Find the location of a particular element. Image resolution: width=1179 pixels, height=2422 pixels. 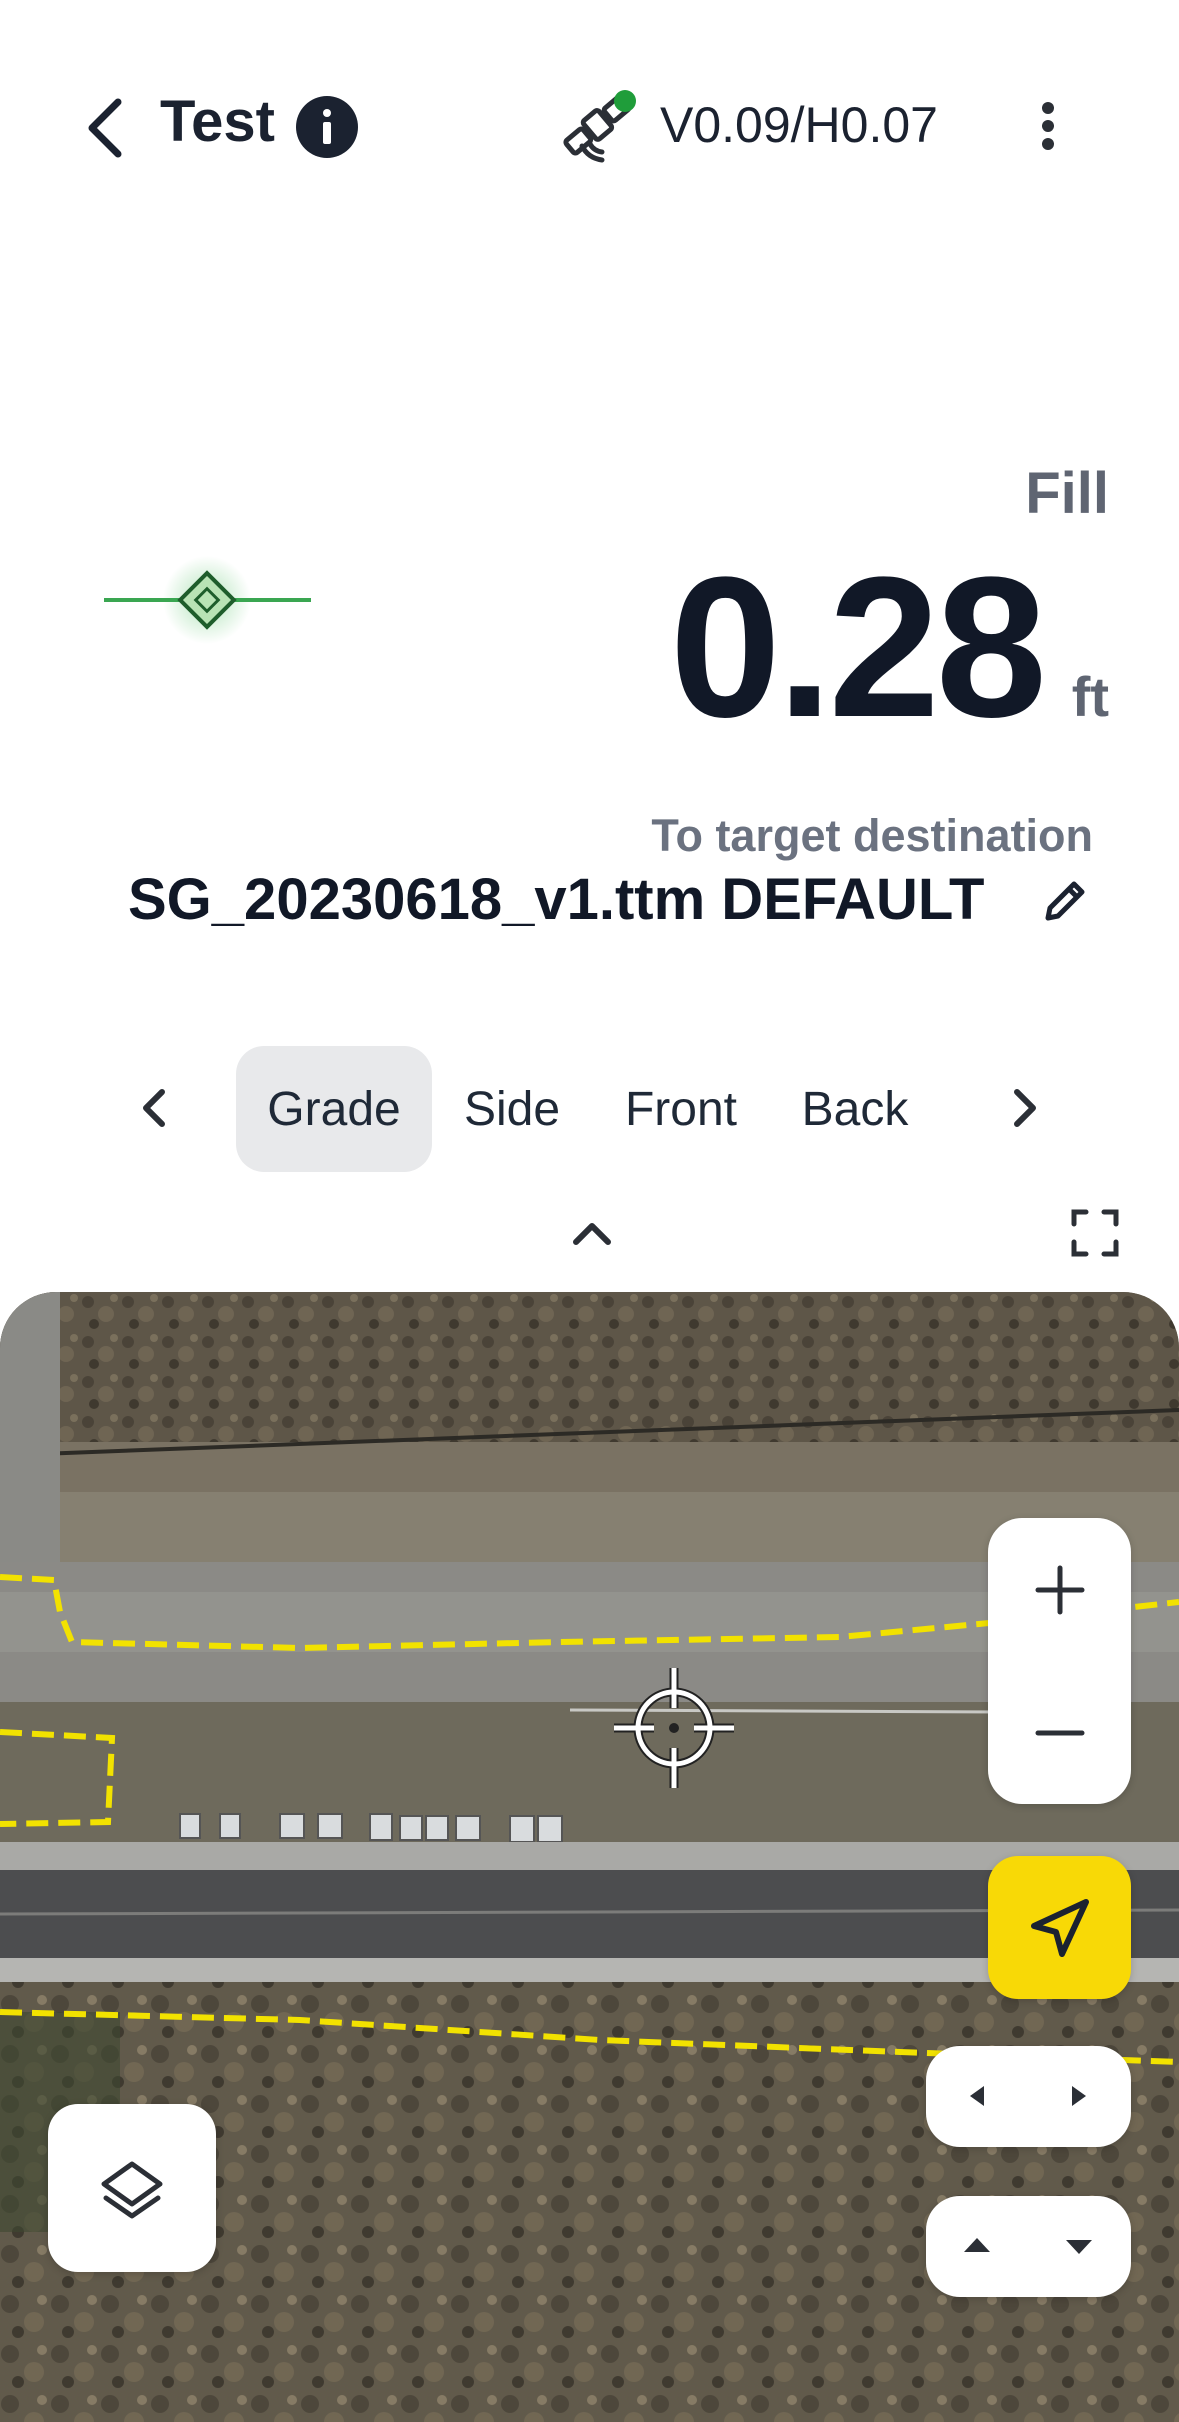

zoom-controls is located at coordinates (1059, 1661).